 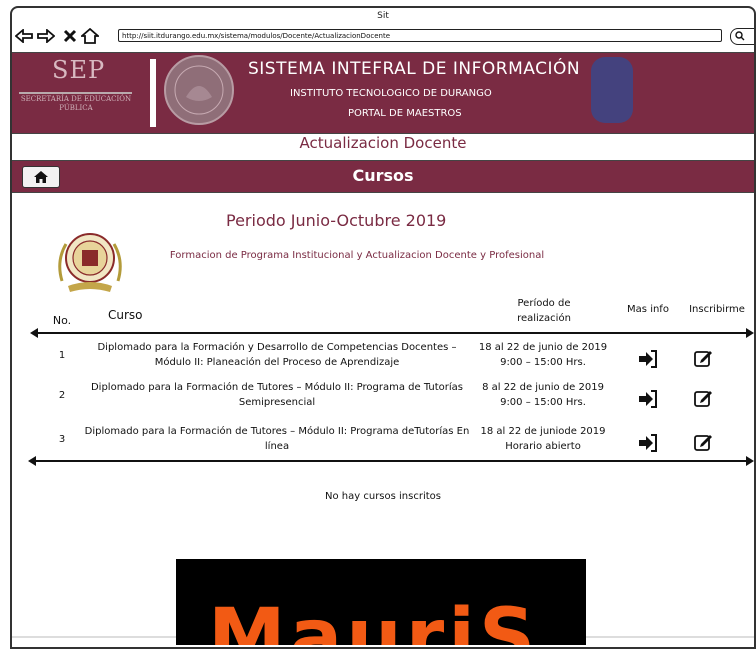 I want to click on watermark-overlay: MauriS, so click(x=381, y=602).